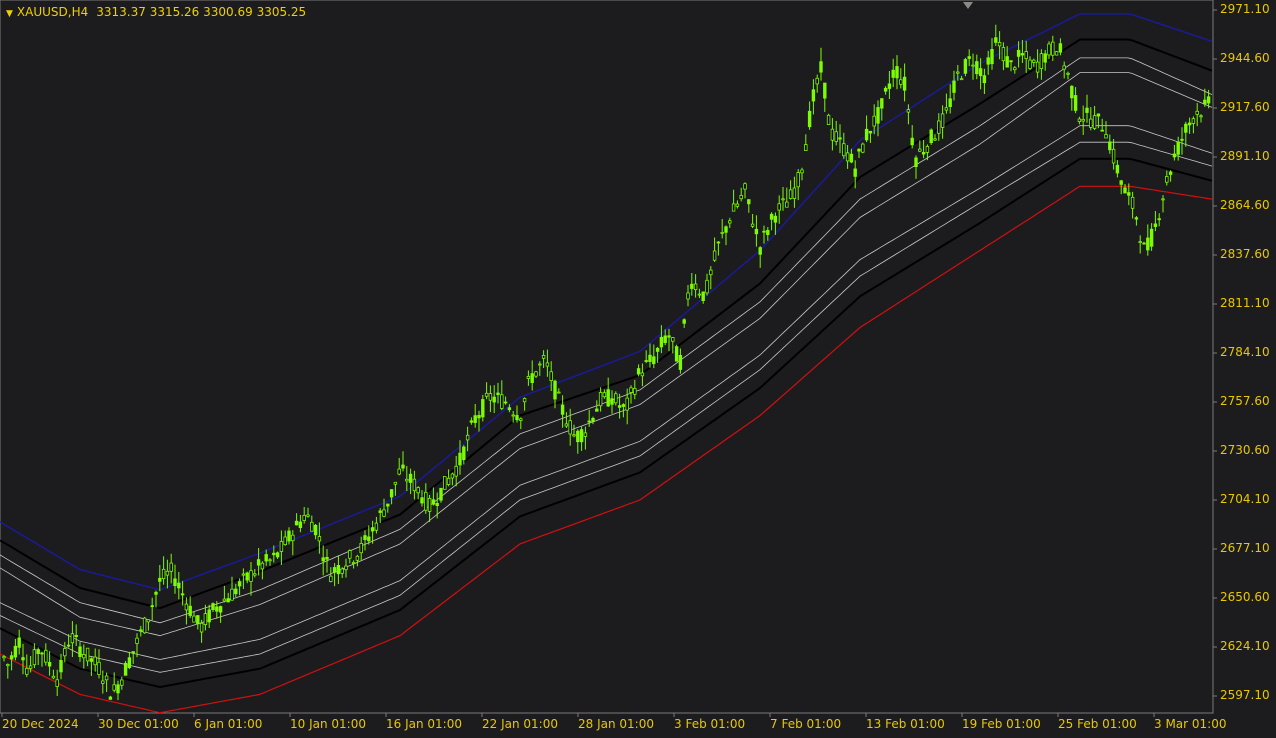 The width and height of the screenshot is (1276, 738). Describe the element at coordinates (1245, 205) in the screenshot. I see `price-tick-label: 2864.60` at that location.